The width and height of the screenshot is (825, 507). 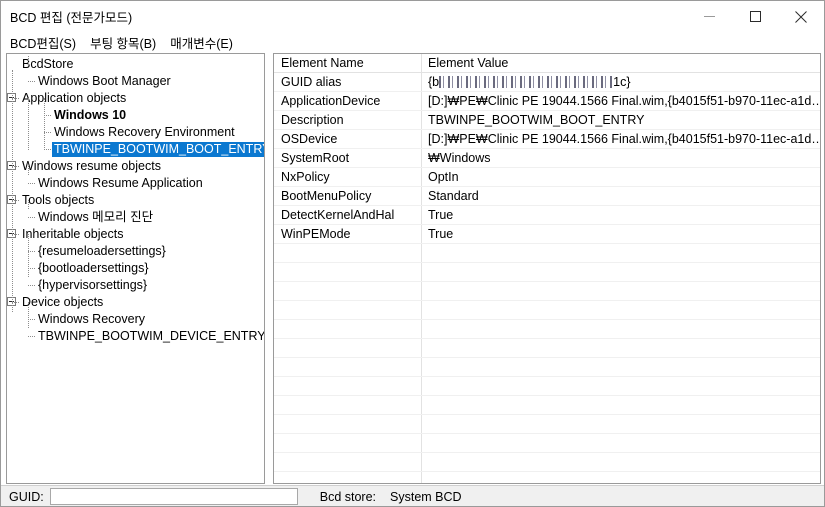 I want to click on tree-item-label: Windows 10, so click(x=90, y=115).